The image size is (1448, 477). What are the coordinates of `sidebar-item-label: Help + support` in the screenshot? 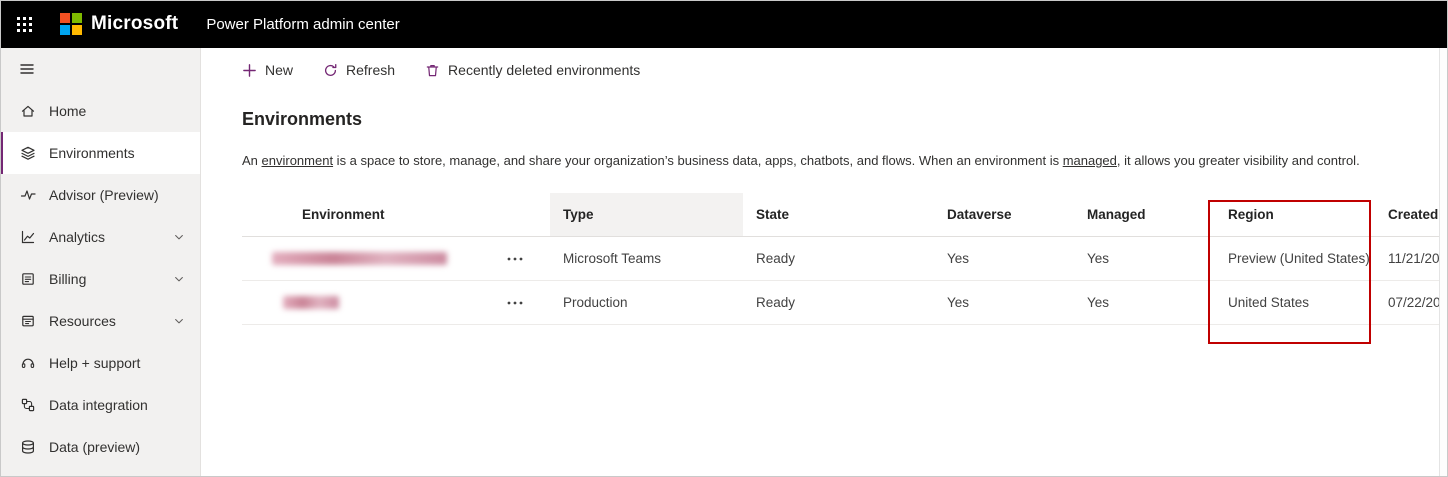 It's located at (95, 363).